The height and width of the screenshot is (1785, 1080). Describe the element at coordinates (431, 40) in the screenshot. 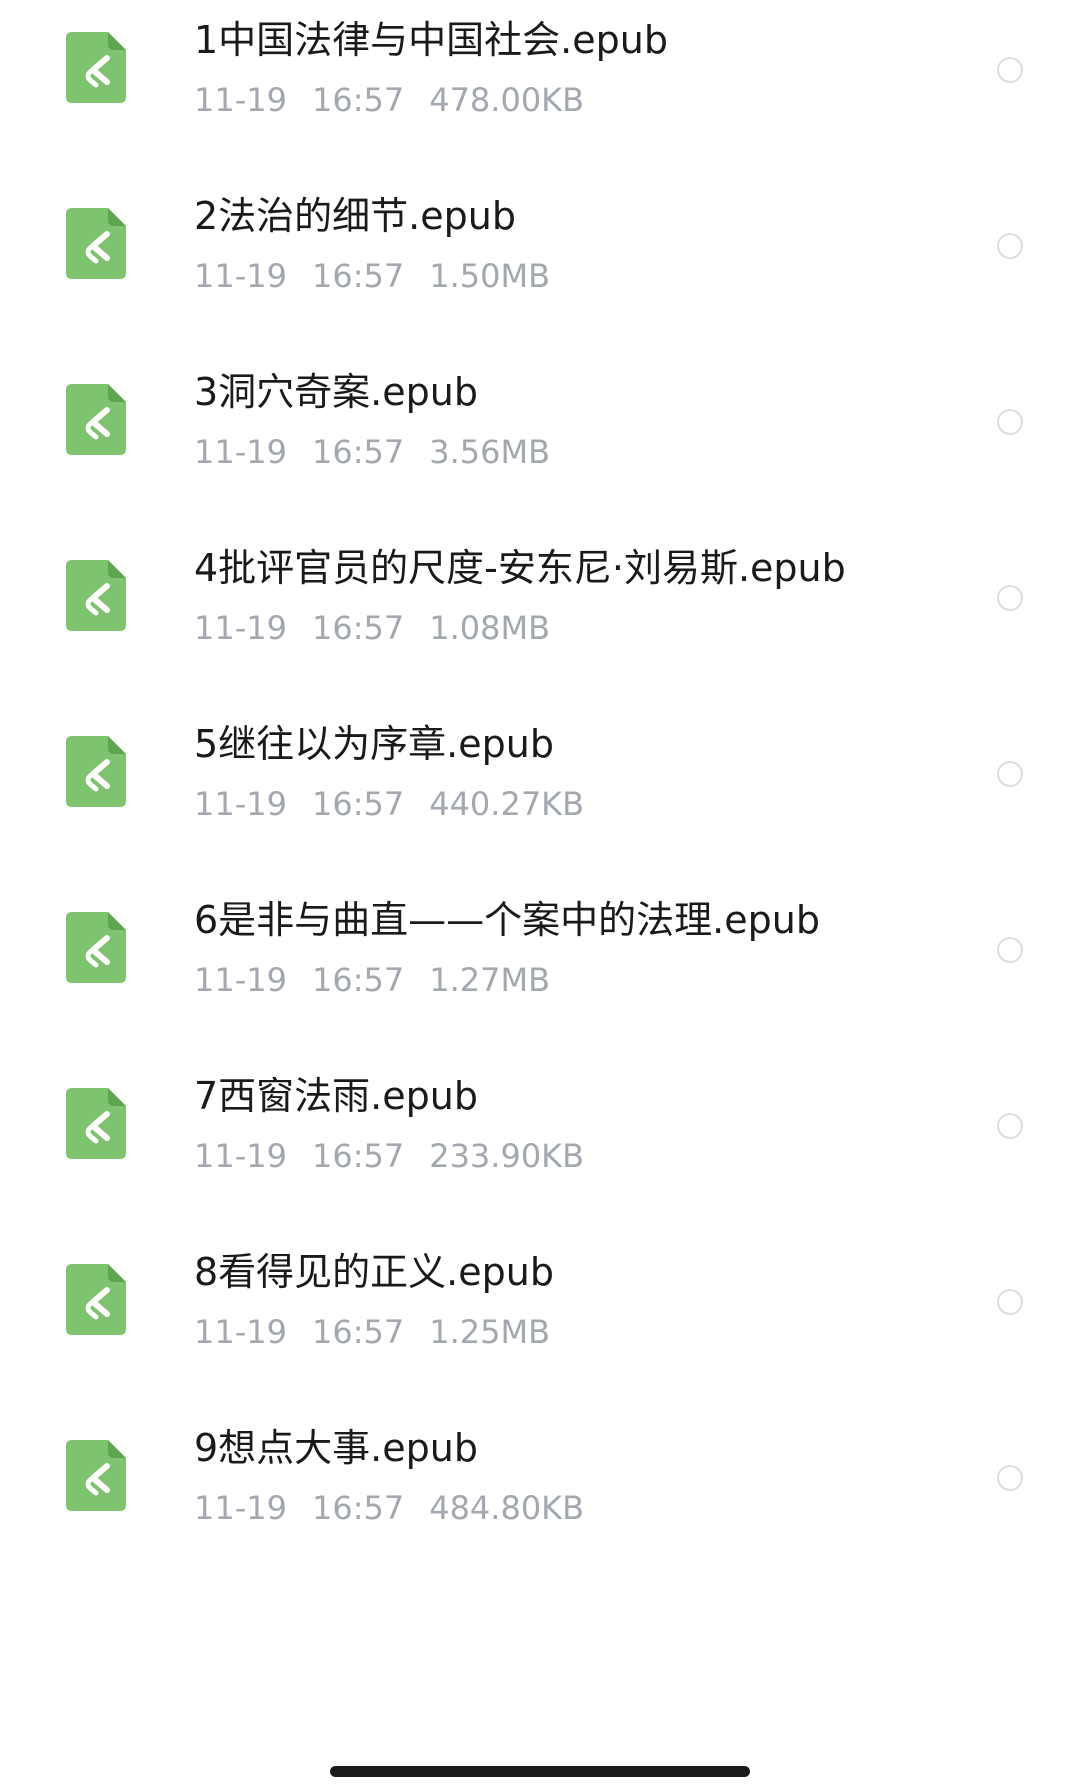

I see `file-name: 1中国法律与中国社会.epub` at that location.